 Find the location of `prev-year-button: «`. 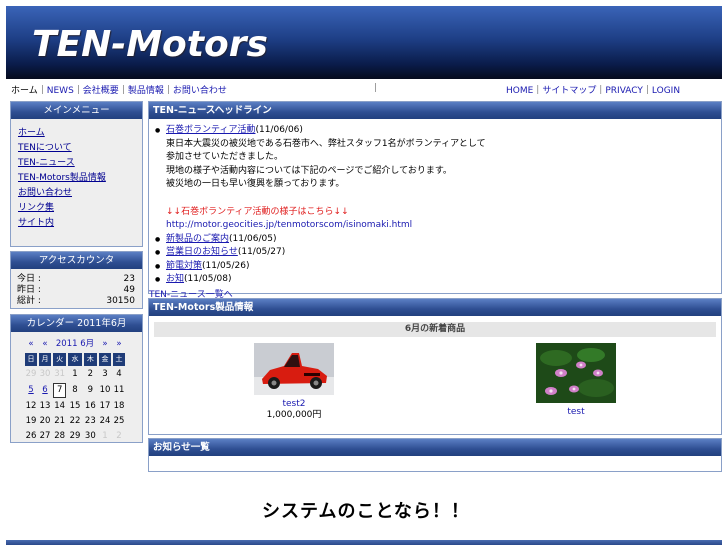

prev-year-button: « is located at coordinates (31, 344).